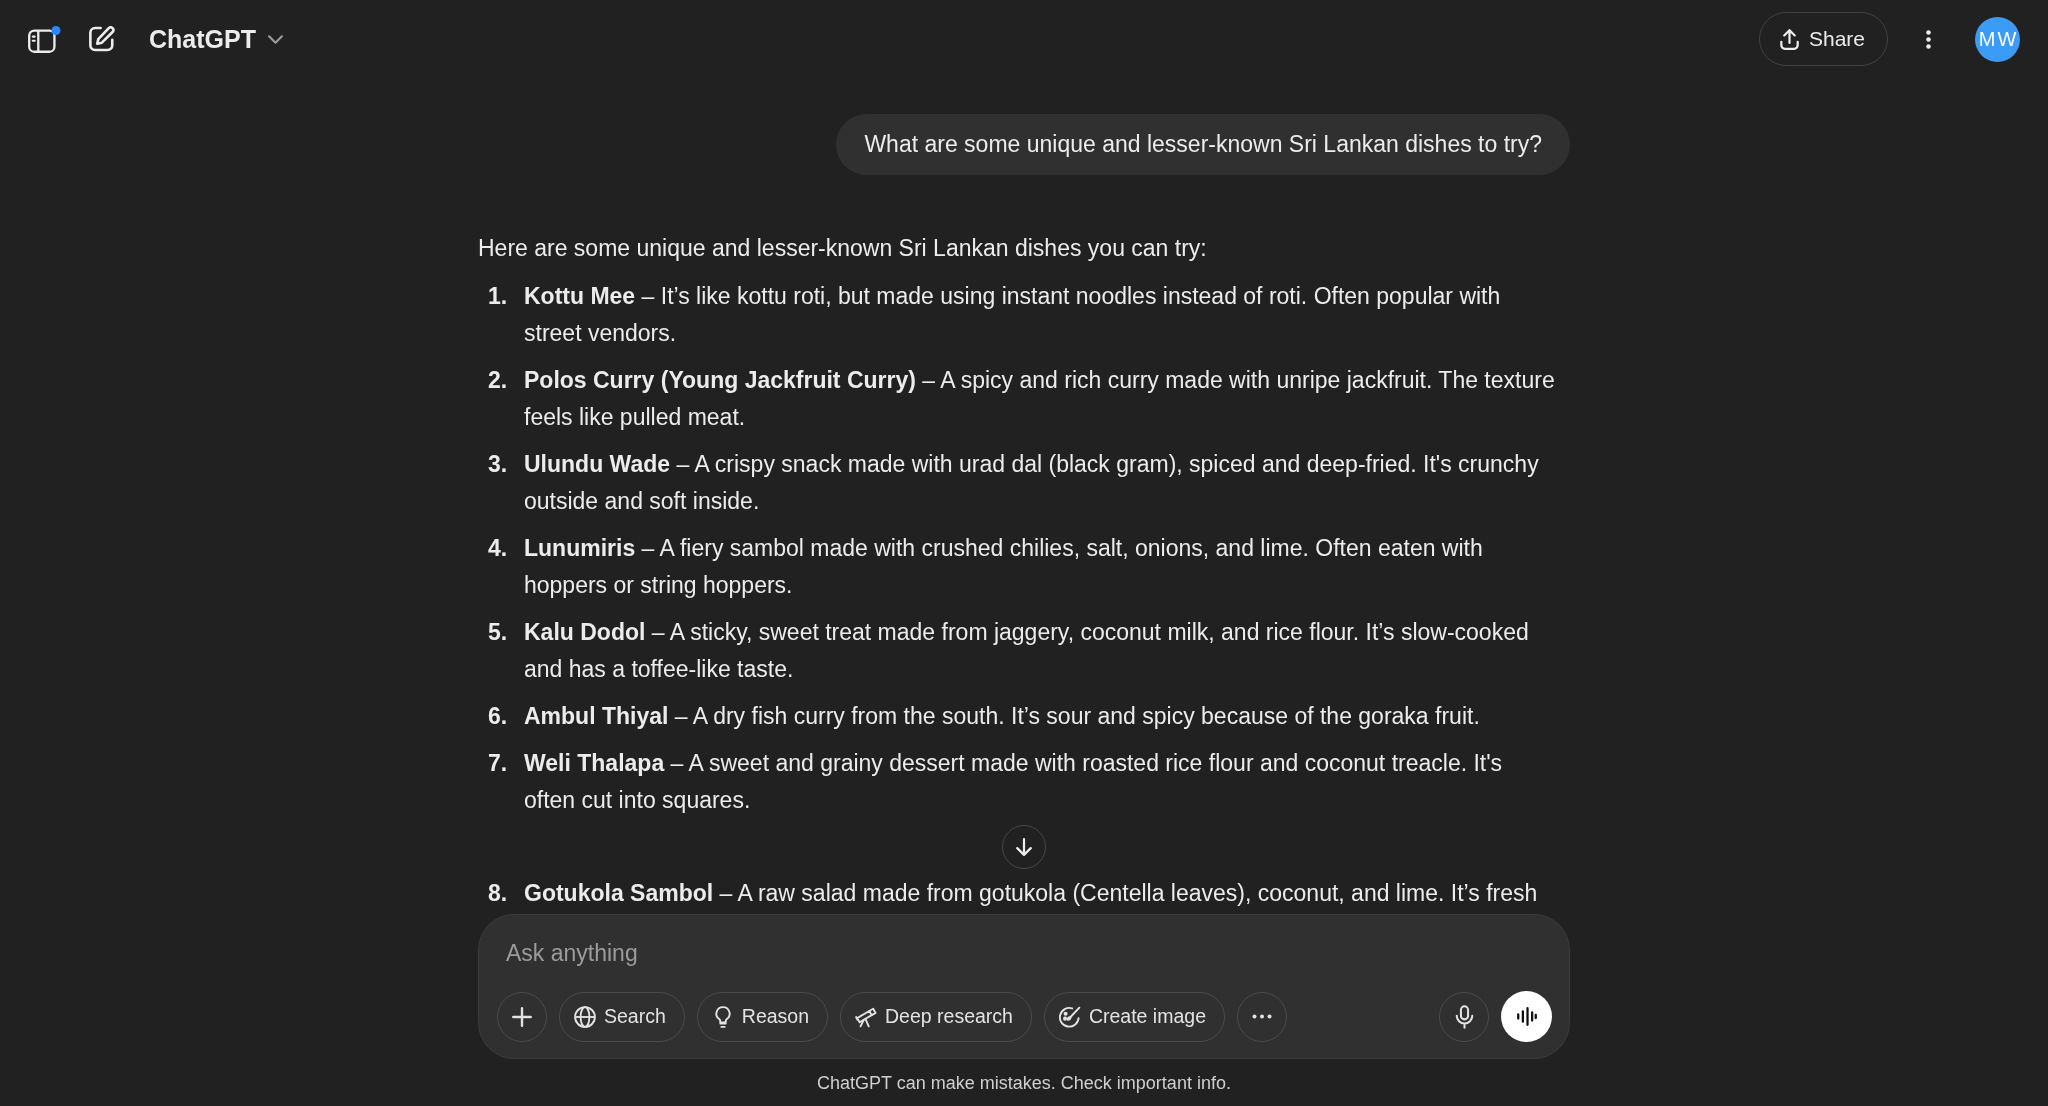 The width and height of the screenshot is (2048, 1106). Describe the element at coordinates (498, 716) in the screenshot. I see `list-number: 6.` at that location.